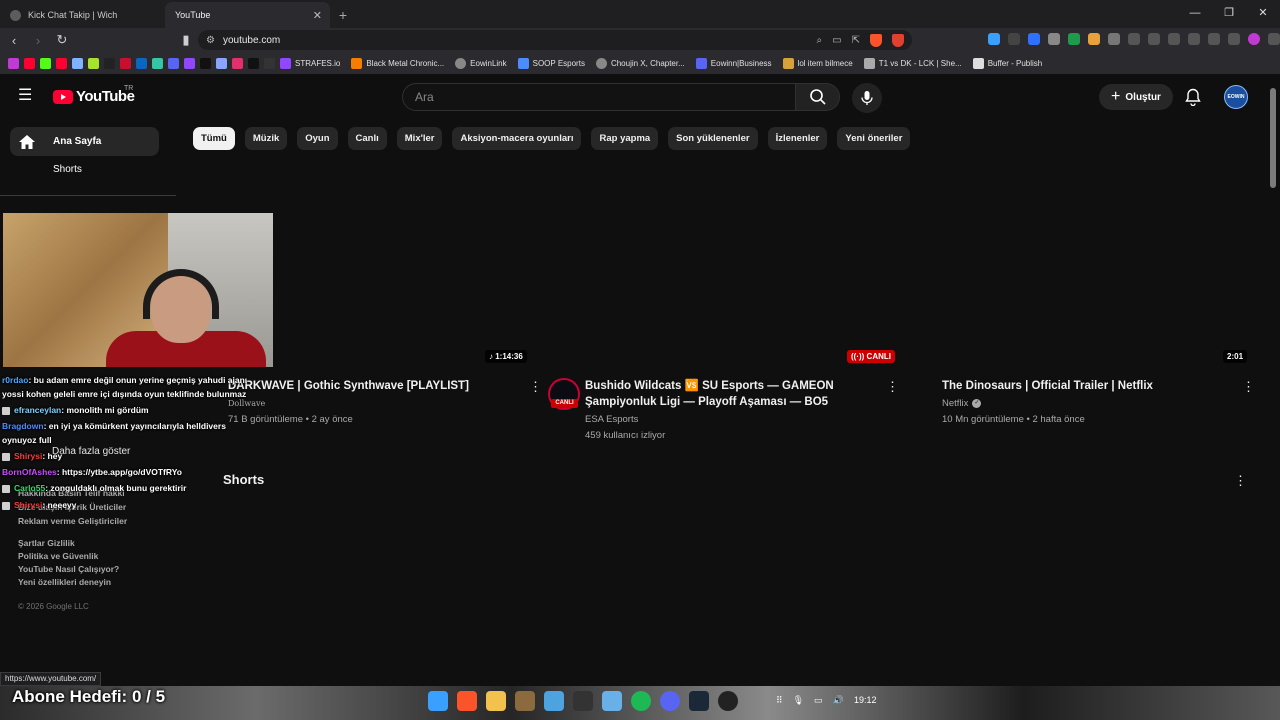 Image resolution: width=1280 pixels, height=720 pixels. What do you see at coordinates (1236, 97) in the screenshot?
I see `avatar: EOWIN` at bounding box center [1236, 97].